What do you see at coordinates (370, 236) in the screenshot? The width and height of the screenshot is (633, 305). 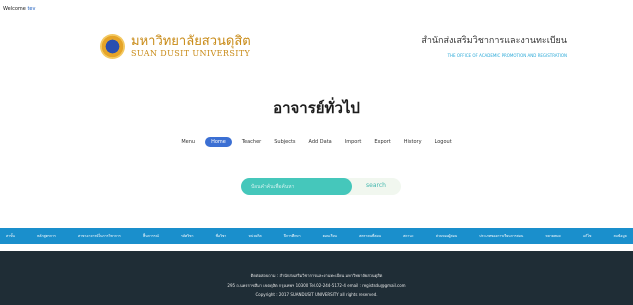 I see `category-item: สตราคนที่สอน` at bounding box center [370, 236].